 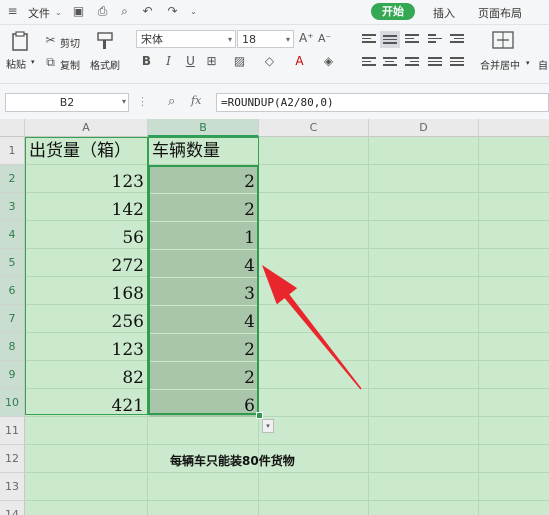 What do you see at coordinates (33, 62) in the screenshot?
I see `paste-chevron-icon: ▾` at bounding box center [33, 62].